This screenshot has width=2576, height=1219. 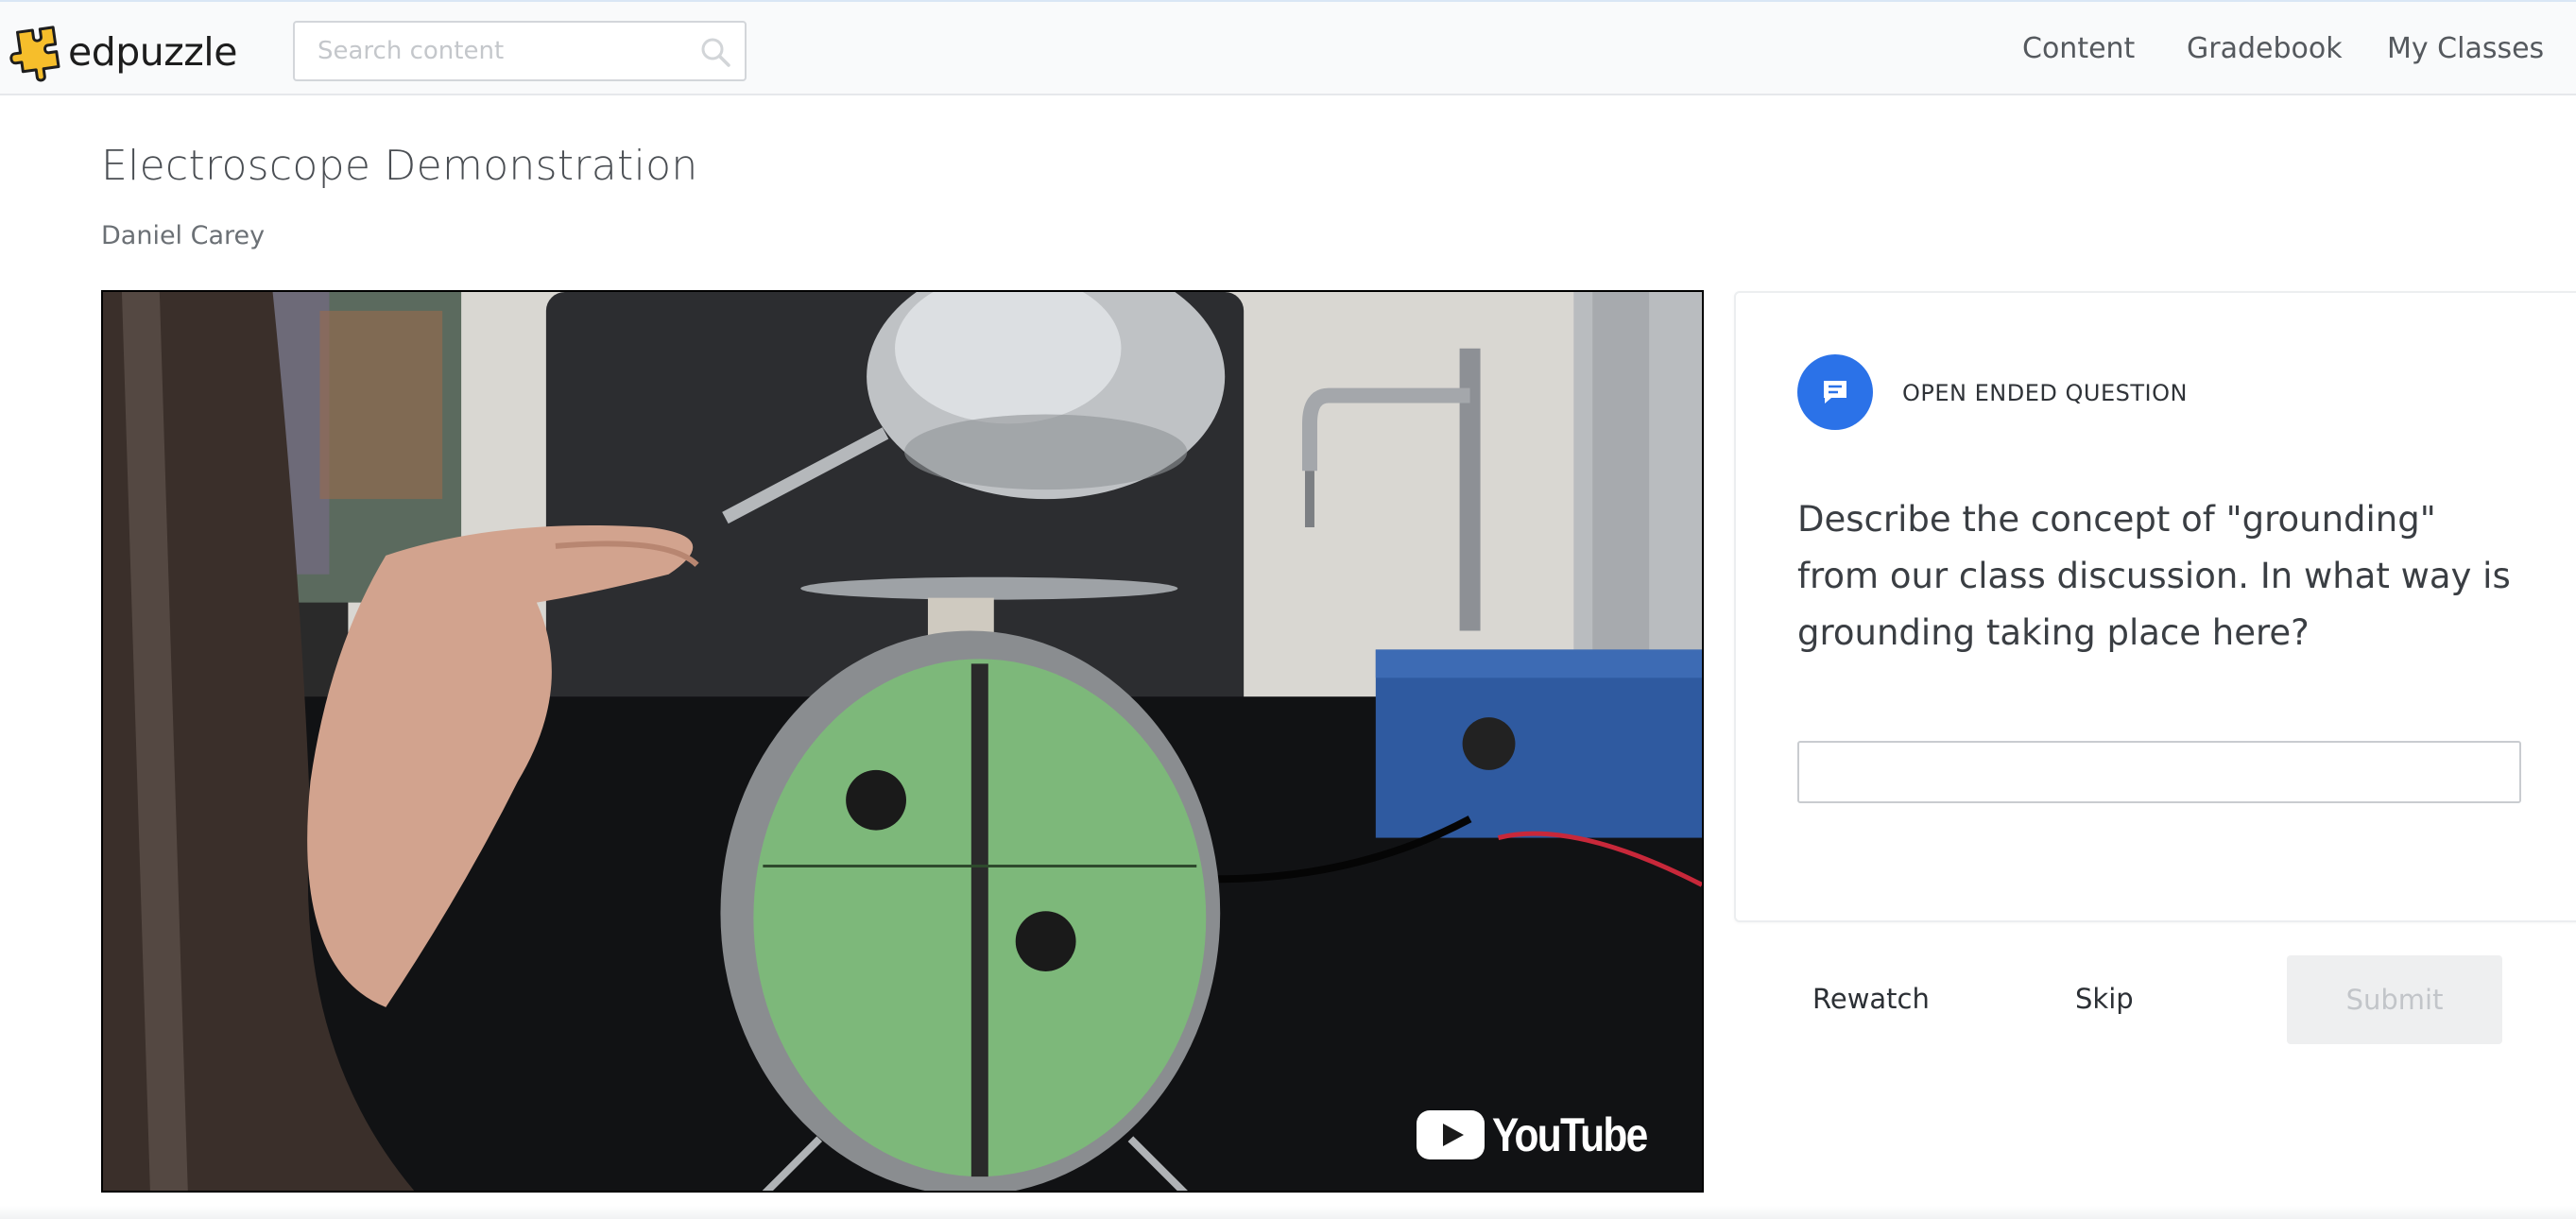 What do you see at coordinates (2159, 772) in the screenshot?
I see `answer-input` at bounding box center [2159, 772].